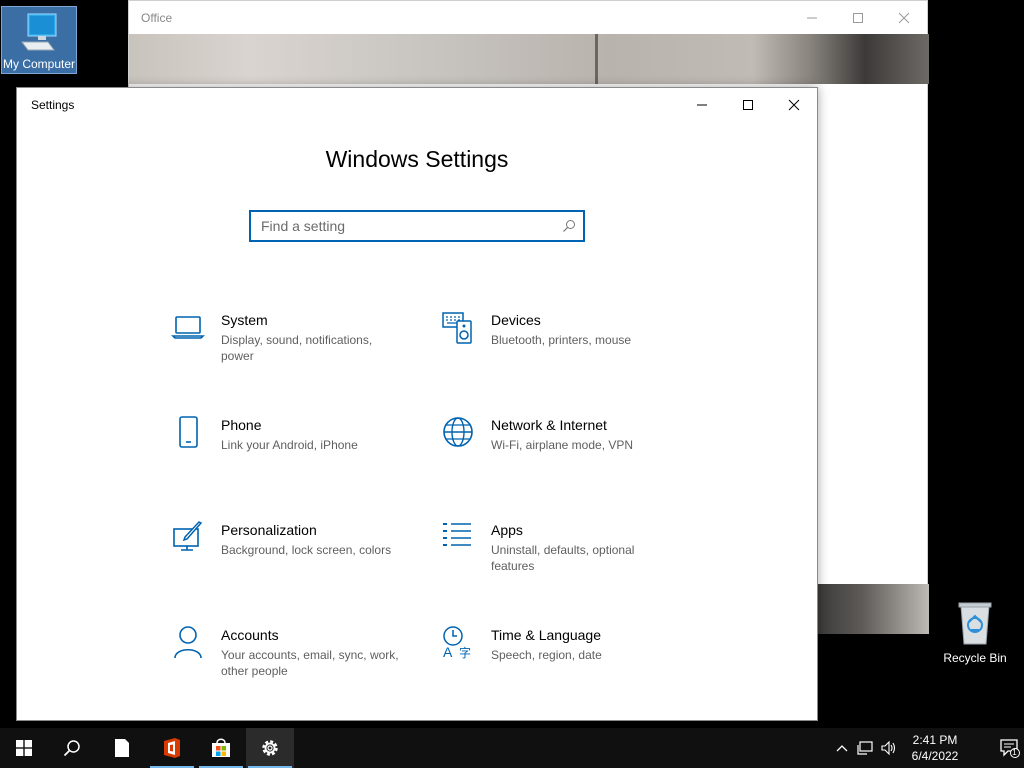 This screenshot has height=768, width=1024. I want to click on person-icon, so click(188, 642).